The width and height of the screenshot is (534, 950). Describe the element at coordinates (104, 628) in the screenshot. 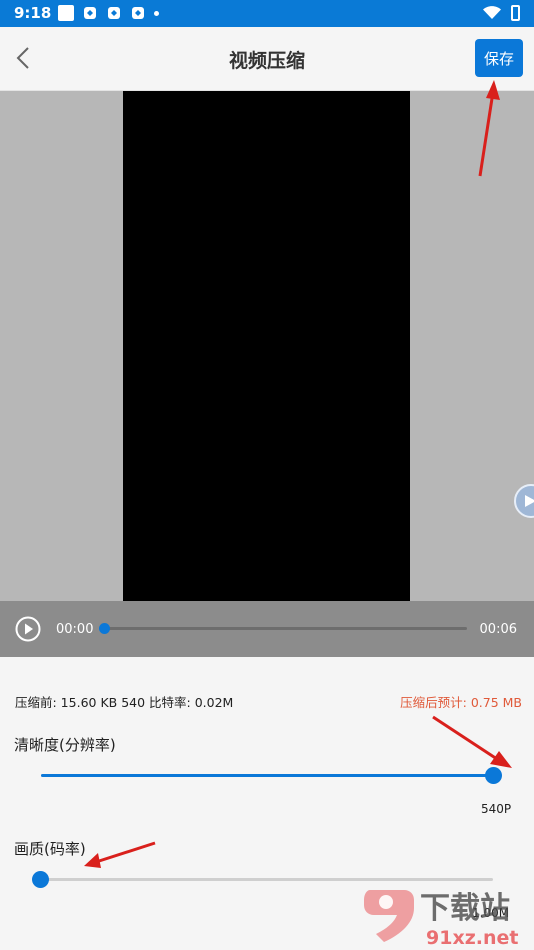

I see `playback-progress-thumb` at that location.